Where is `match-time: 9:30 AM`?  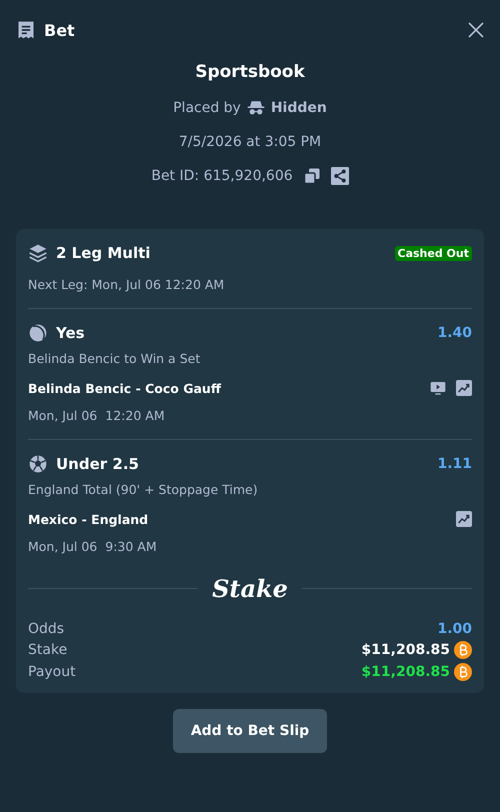
match-time: 9:30 AM is located at coordinates (131, 546).